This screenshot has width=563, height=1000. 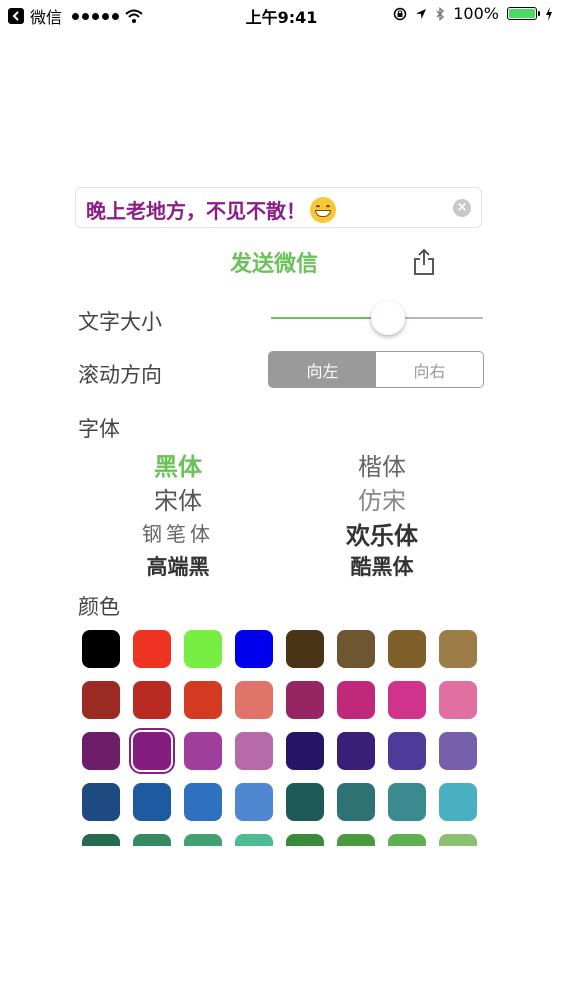 What do you see at coordinates (382, 464) in the screenshot?
I see `font-option-kaiti: 楷体` at bounding box center [382, 464].